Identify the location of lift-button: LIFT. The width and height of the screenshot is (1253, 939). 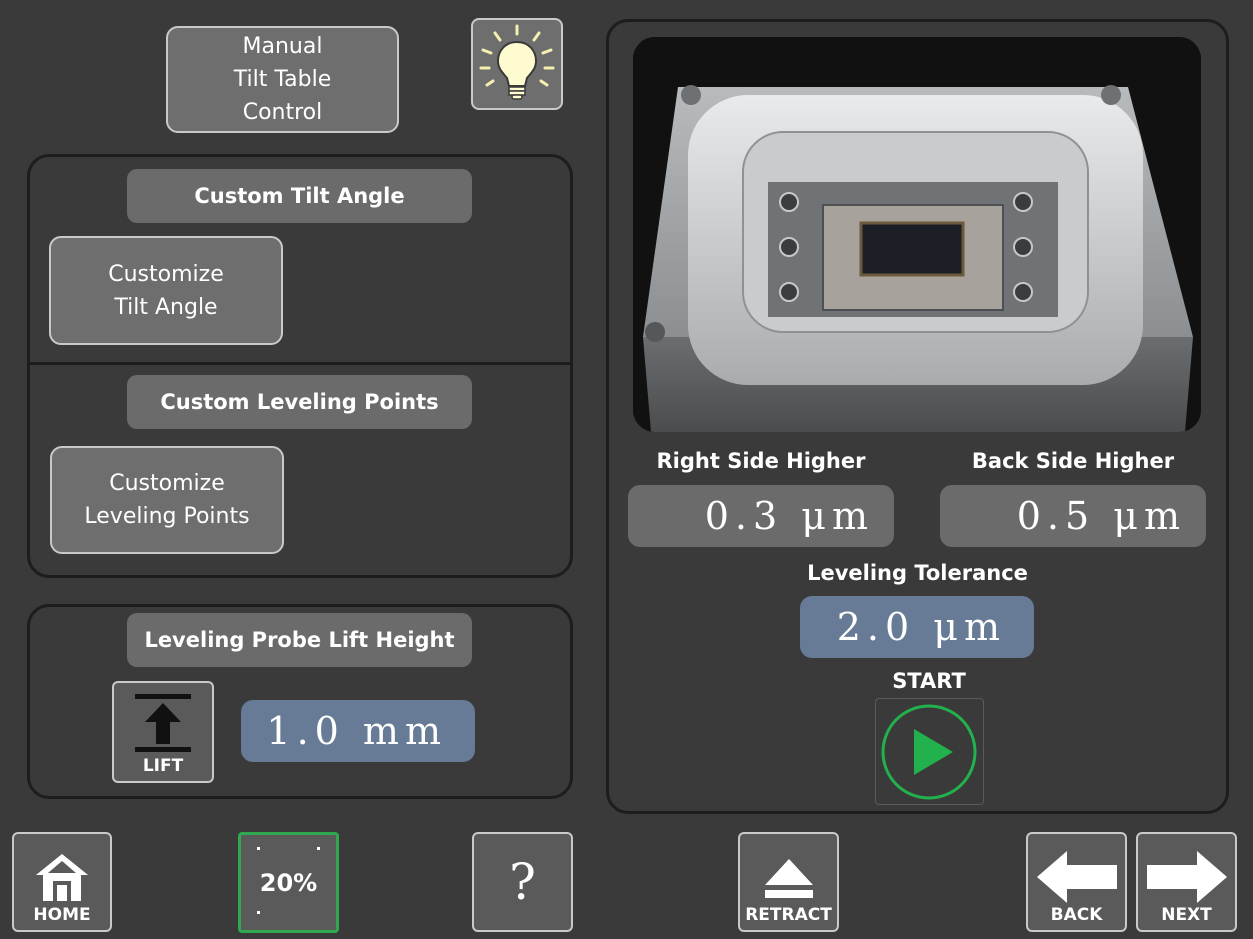
(163, 732).